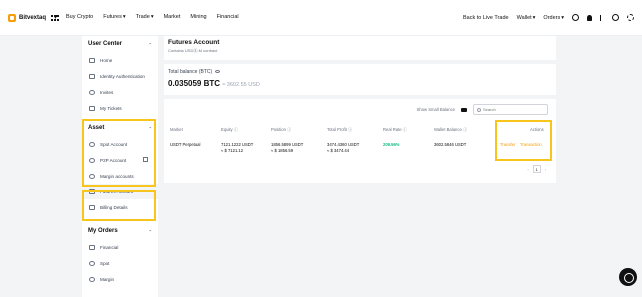  I want to click on eye-icon, so click(218, 72).